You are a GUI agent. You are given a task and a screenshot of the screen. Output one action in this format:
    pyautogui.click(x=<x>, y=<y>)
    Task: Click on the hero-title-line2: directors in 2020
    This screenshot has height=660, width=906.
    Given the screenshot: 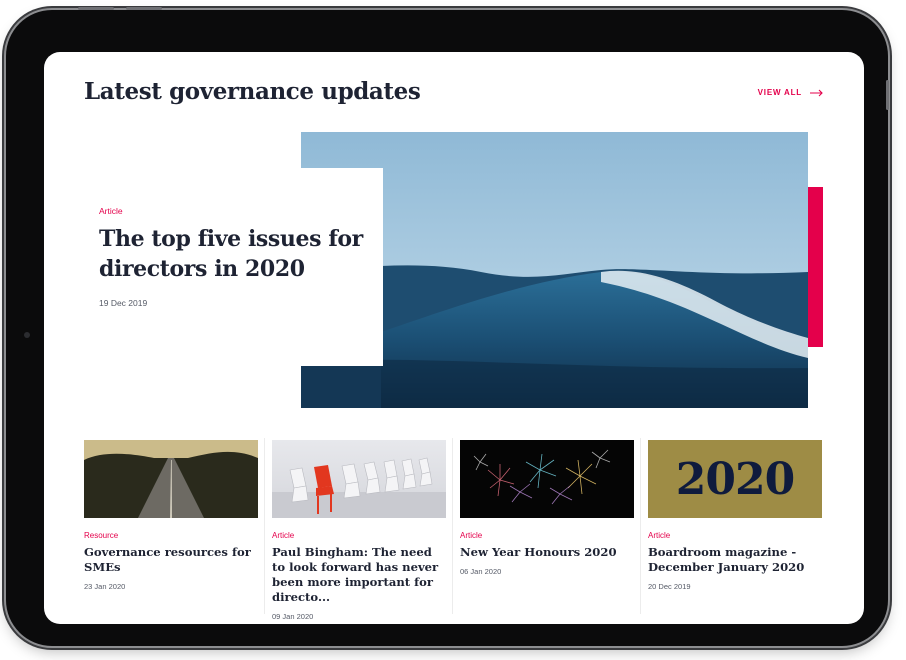 What is the action you would take?
    pyautogui.click(x=202, y=269)
    